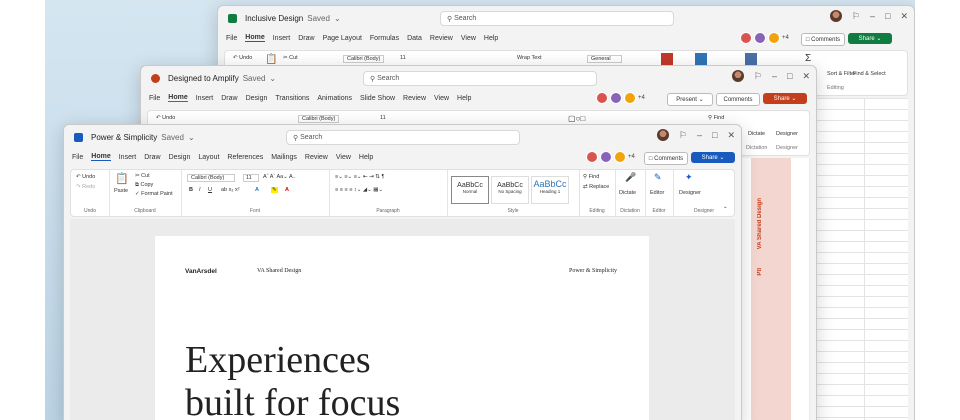 Image resolution: width=960 pixels, height=420 pixels. What do you see at coordinates (403, 58) in the screenshot?
I see `excel-size-select: 11` at bounding box center [403, 58].